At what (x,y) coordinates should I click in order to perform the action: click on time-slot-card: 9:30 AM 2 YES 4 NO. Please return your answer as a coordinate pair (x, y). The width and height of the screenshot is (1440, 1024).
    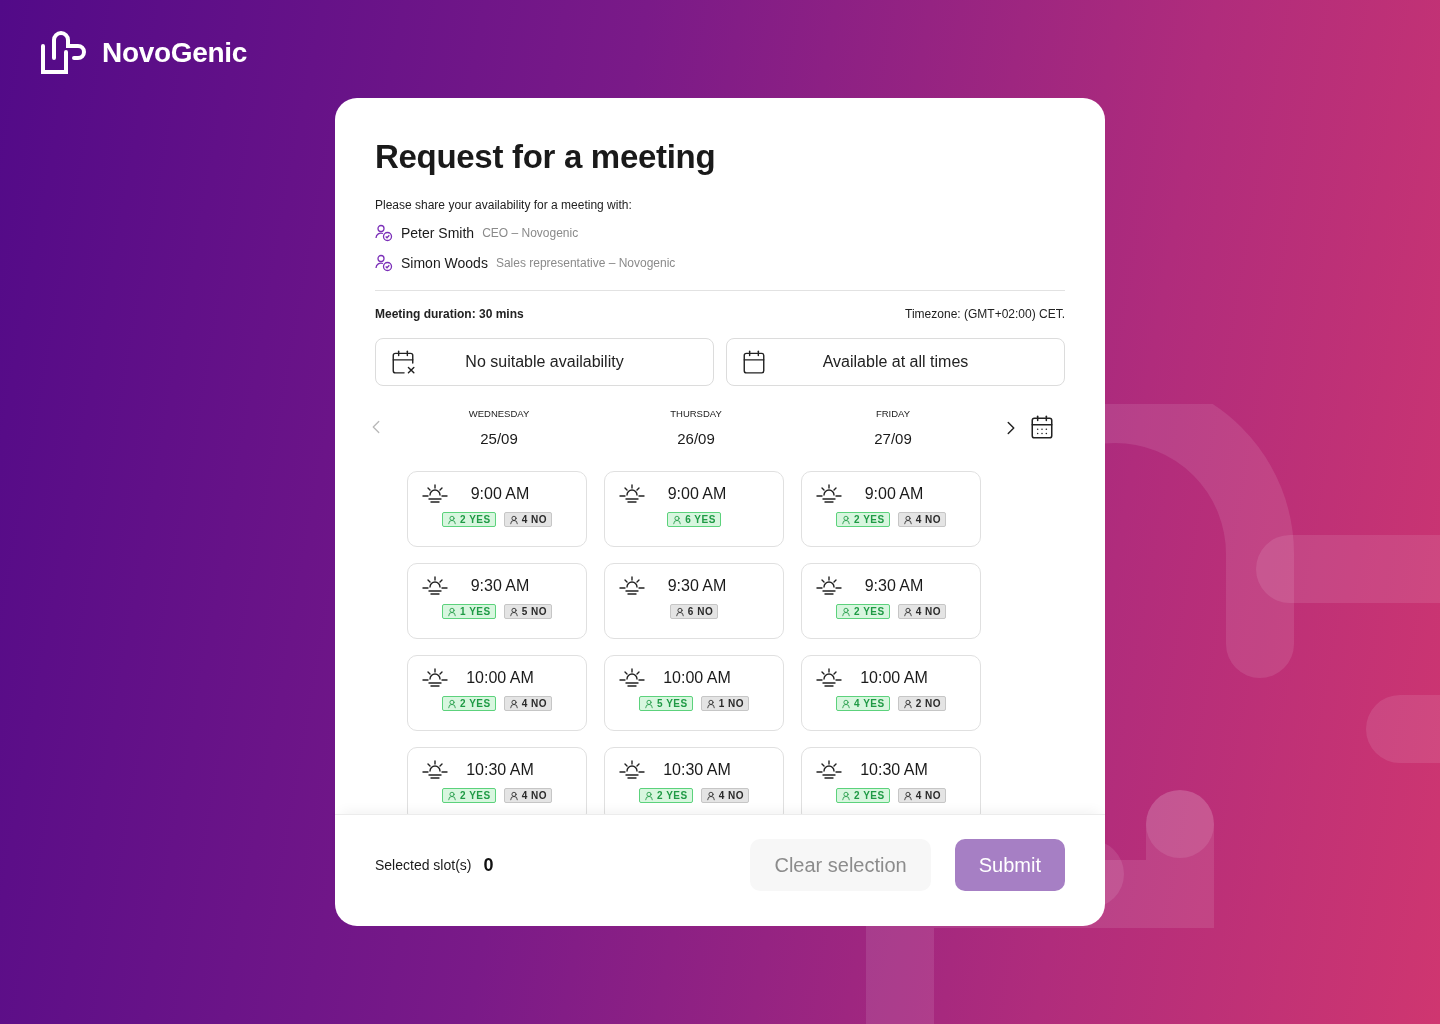
    Looking at the image, I should click on (891, 601).